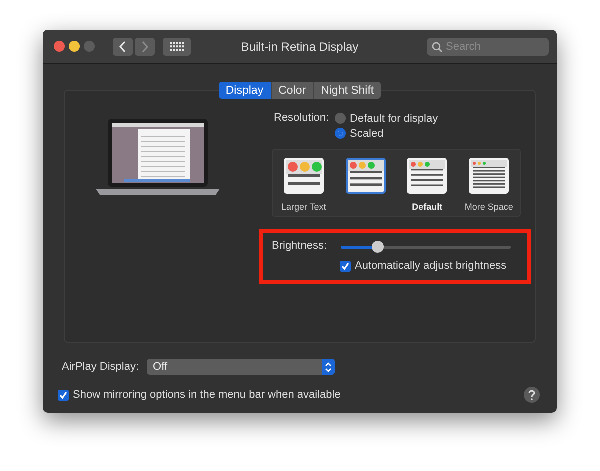 Image resolution: width=600 pixels, height=471 pixels. What do you see at coordinates (74, 46) in the screenshot?
I see `minimize-button` at bounding box center [74, 46].